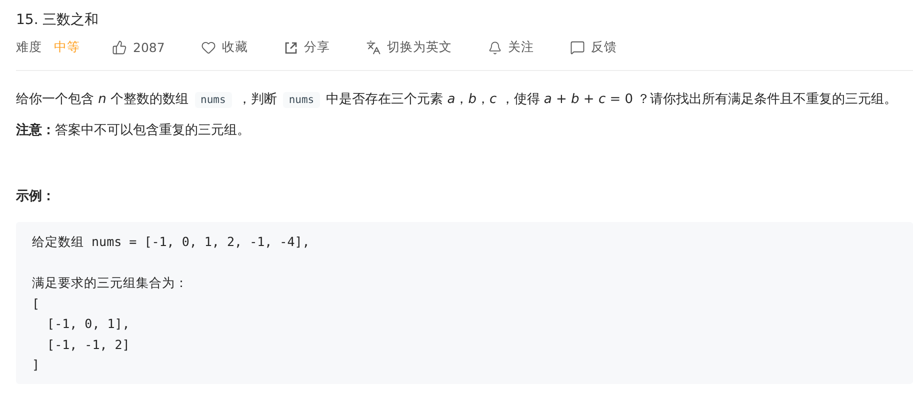  I want to click on description-text: 给你一个包含 n 个整数的数组 nums ，判断 nums 中是否存在三个元素 a，b，c ，使得 a + b + c = 0 ？请你找出所有满足条件且不重复的三元组。, so click(457, 100).